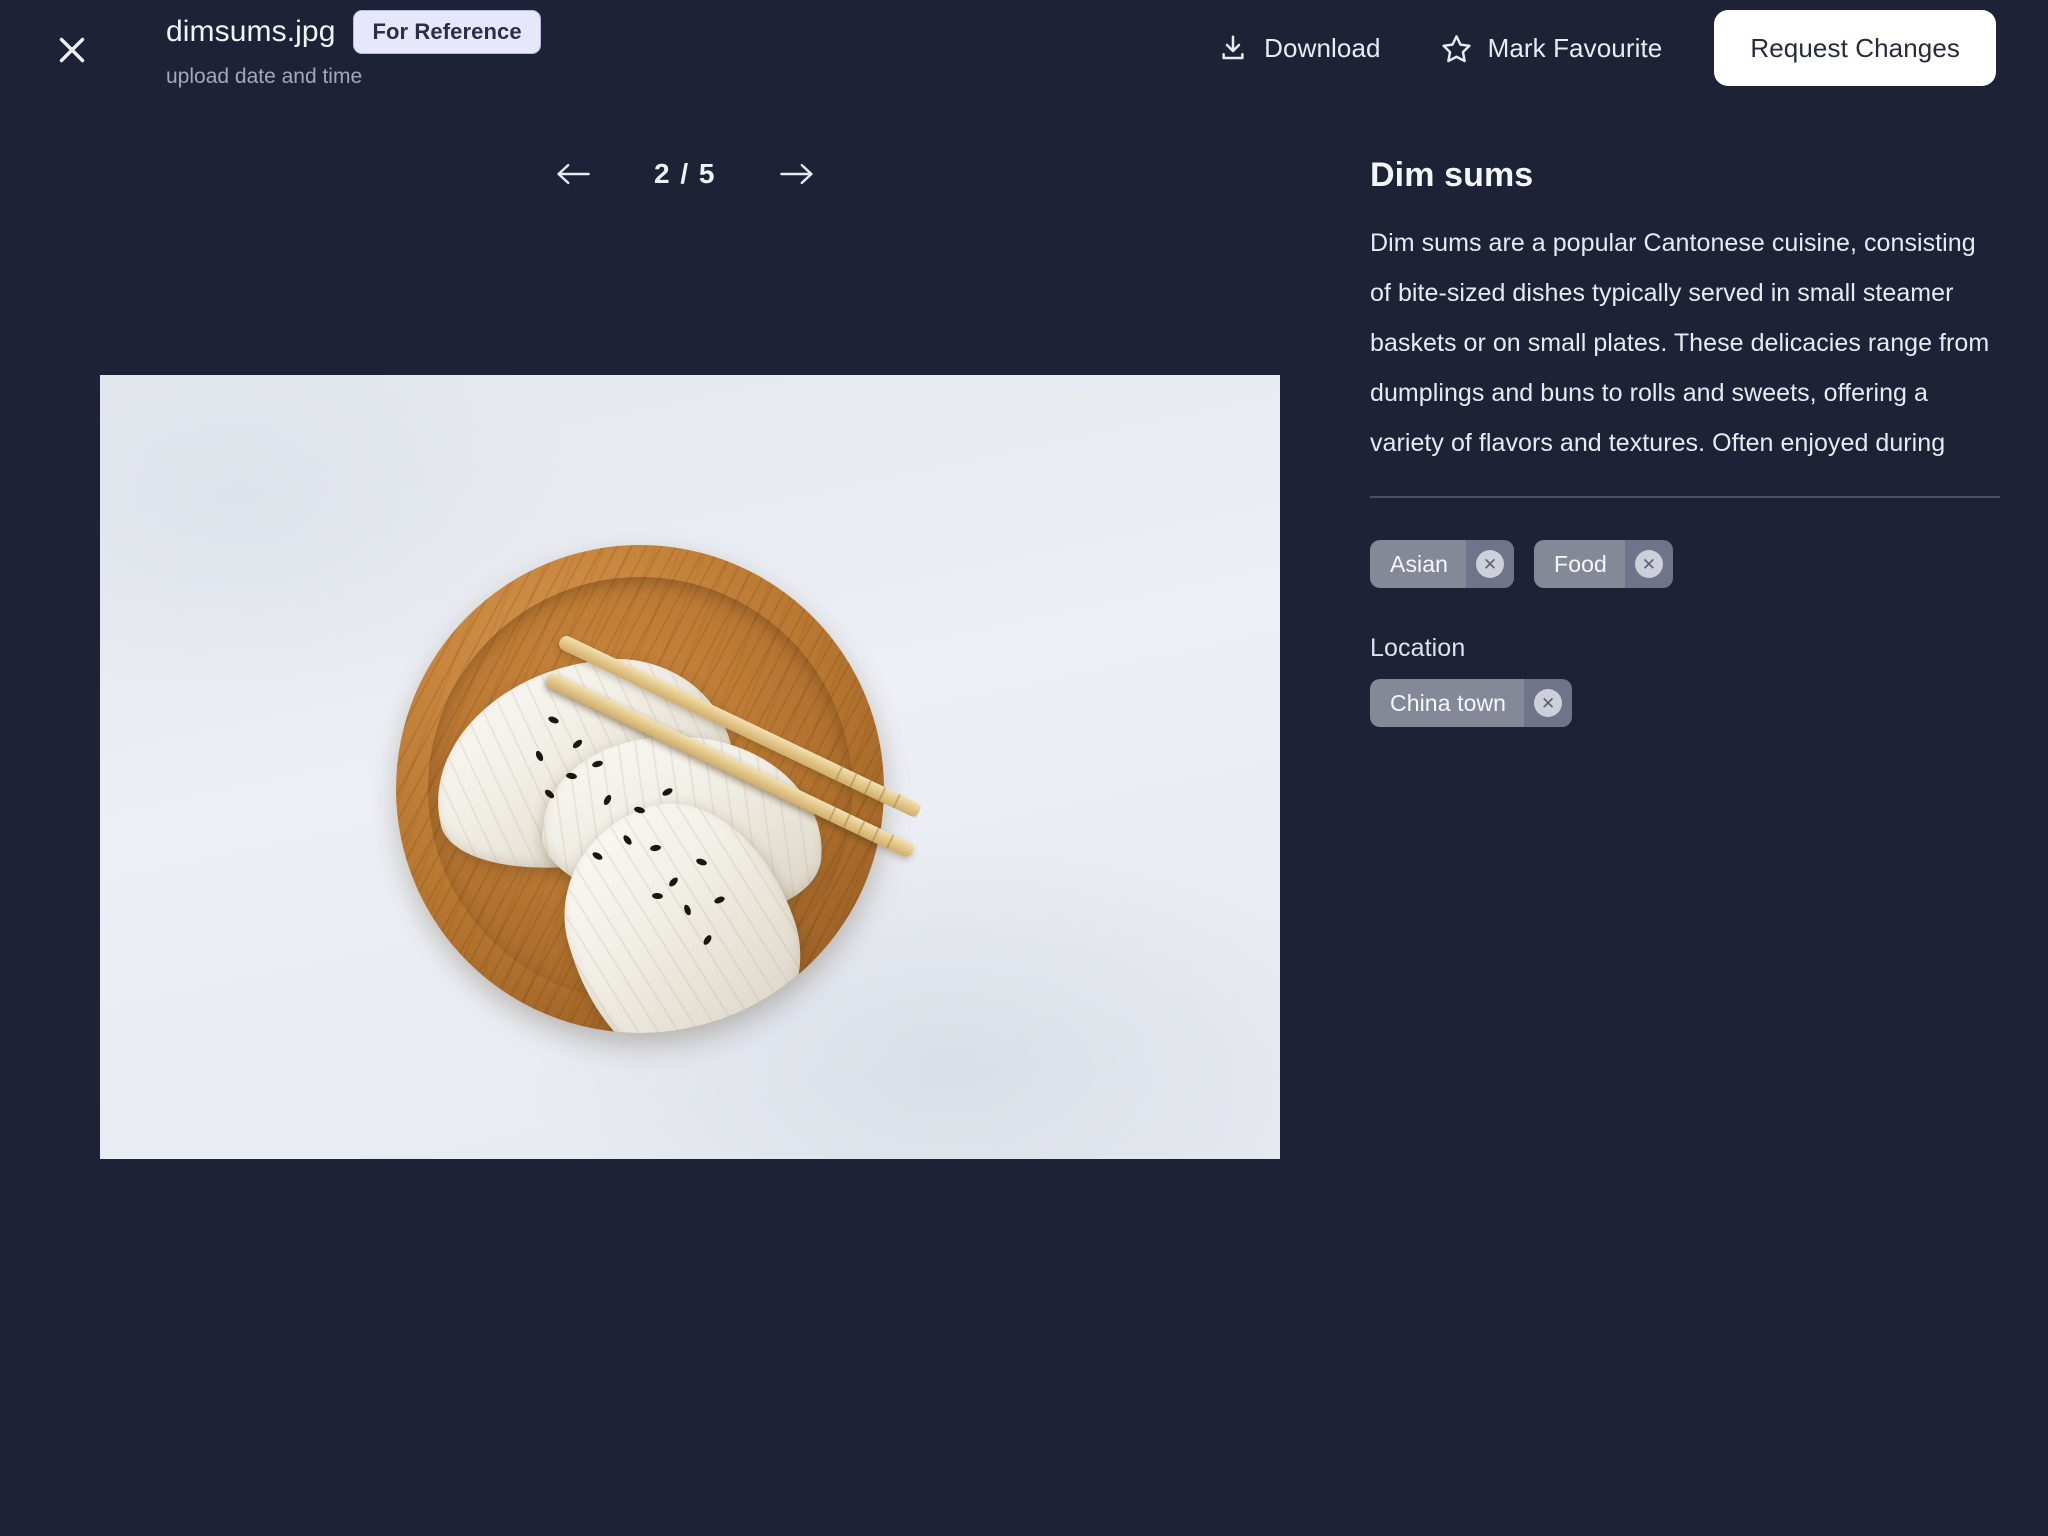  I want to click on download-button: Download, so click(1299, 48).